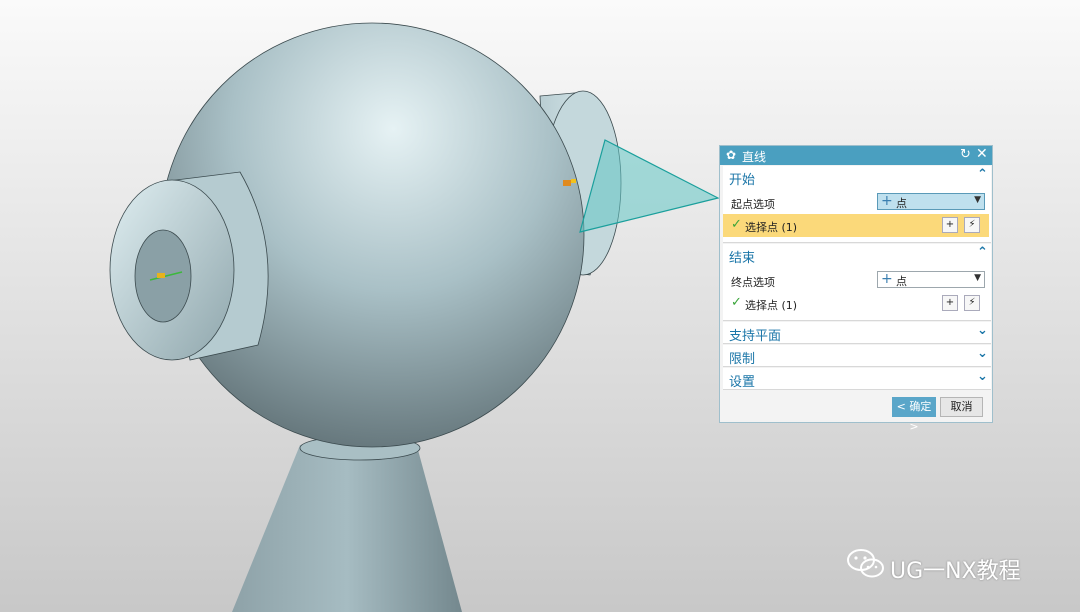  What do you see at coordinates (931, 279) in the screenshot?
I see `end-option-select: + 点 ▼` at bounding box center [931, 279].